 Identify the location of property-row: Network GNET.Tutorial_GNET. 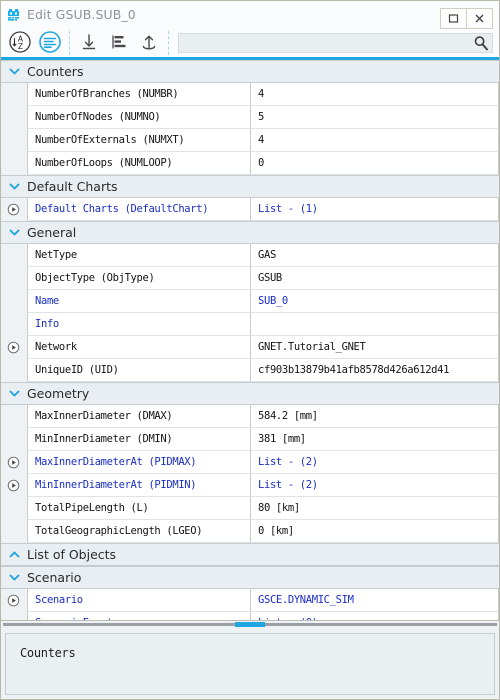
(250, 347).